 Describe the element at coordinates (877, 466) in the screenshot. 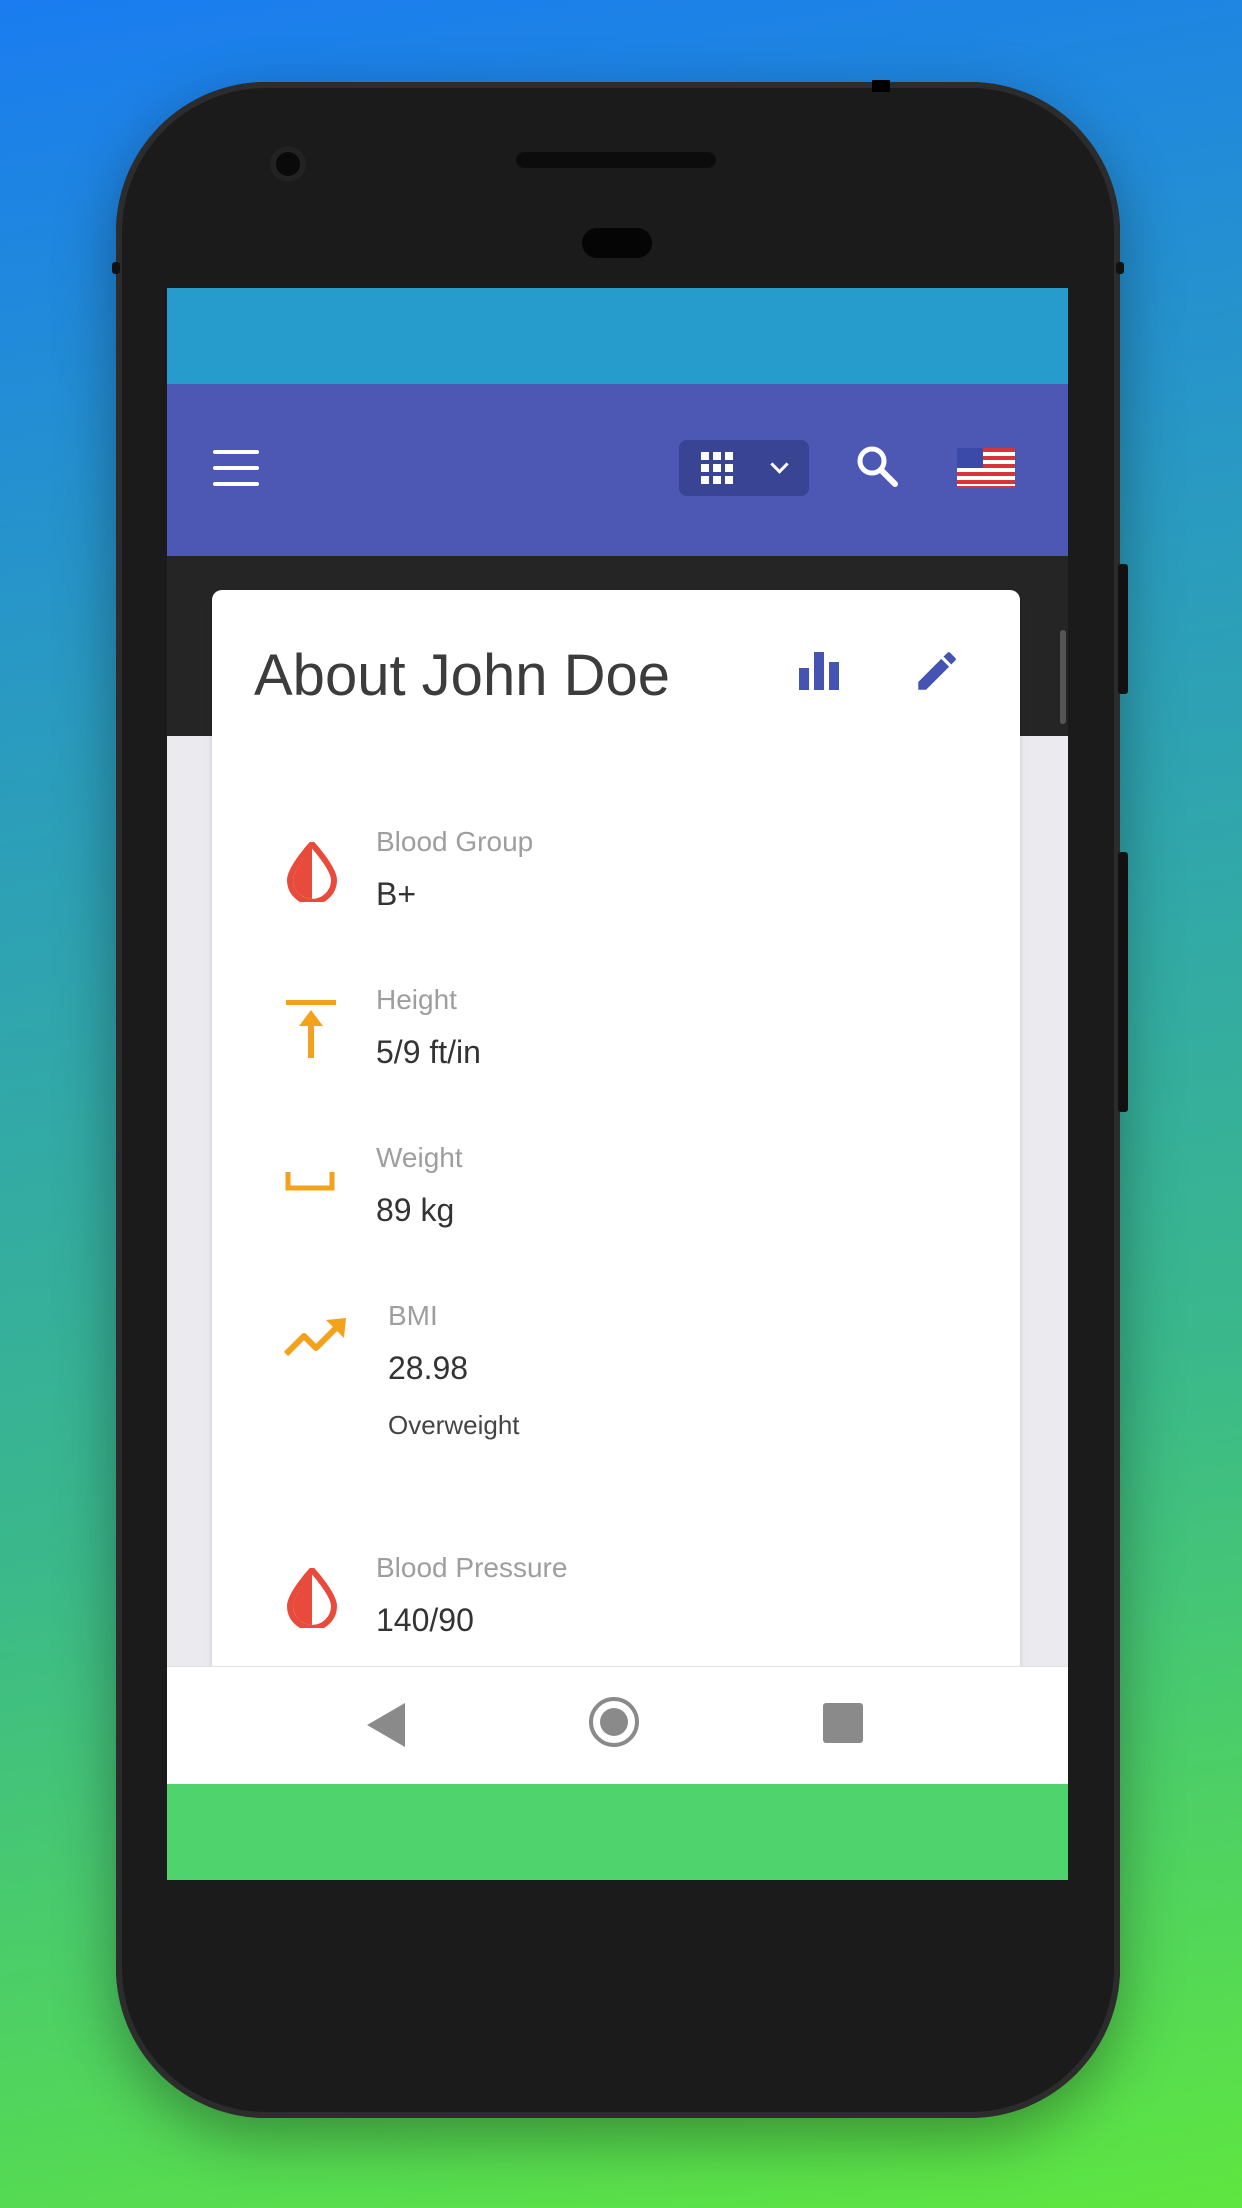

I see `search-icon` at that location.